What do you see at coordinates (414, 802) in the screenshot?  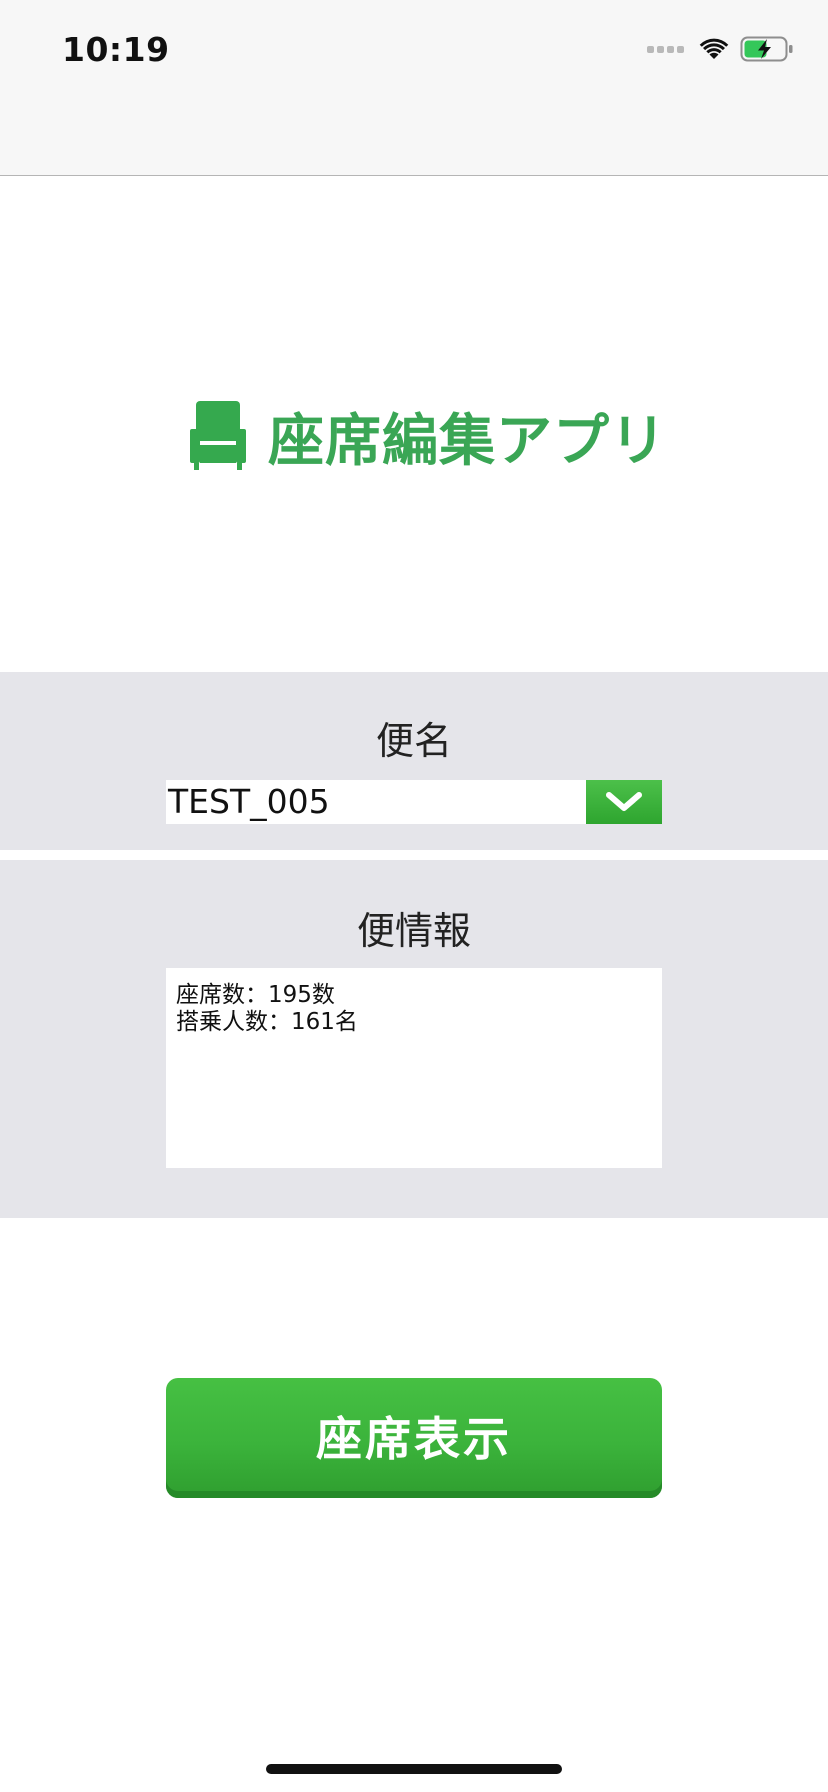 I see `flight-select: TEST_005` at bounding box center [414, 802].